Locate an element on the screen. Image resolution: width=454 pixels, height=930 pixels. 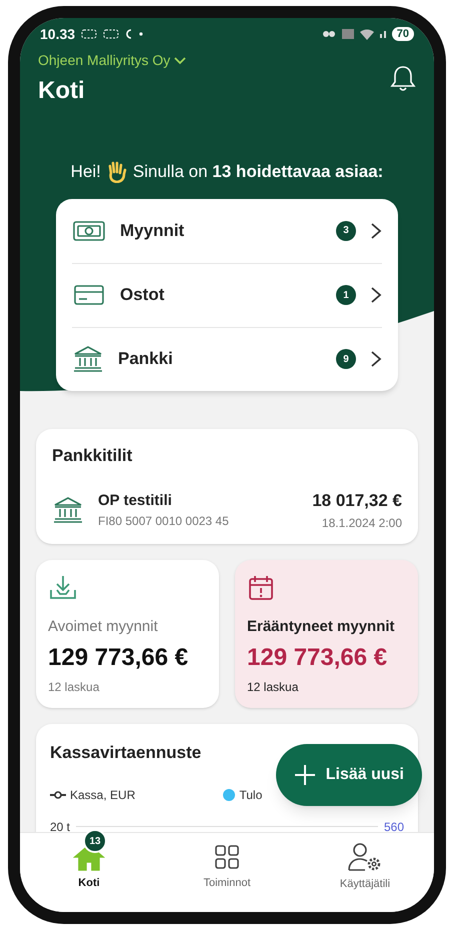
task-row: Myynnit 3 is located at coordinates (227, 230).